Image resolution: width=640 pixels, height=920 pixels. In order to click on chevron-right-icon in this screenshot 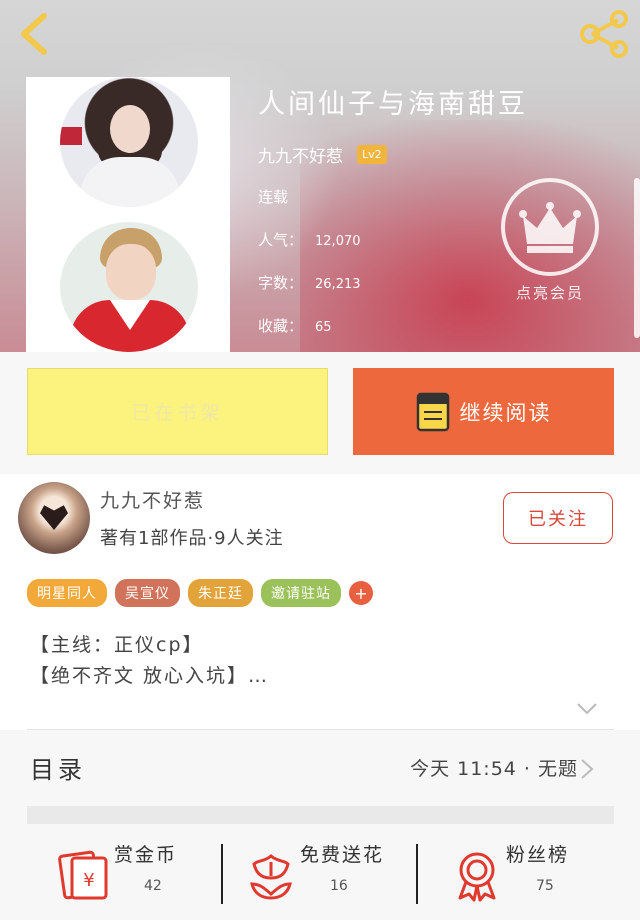, I will do `click(587, 769)`.